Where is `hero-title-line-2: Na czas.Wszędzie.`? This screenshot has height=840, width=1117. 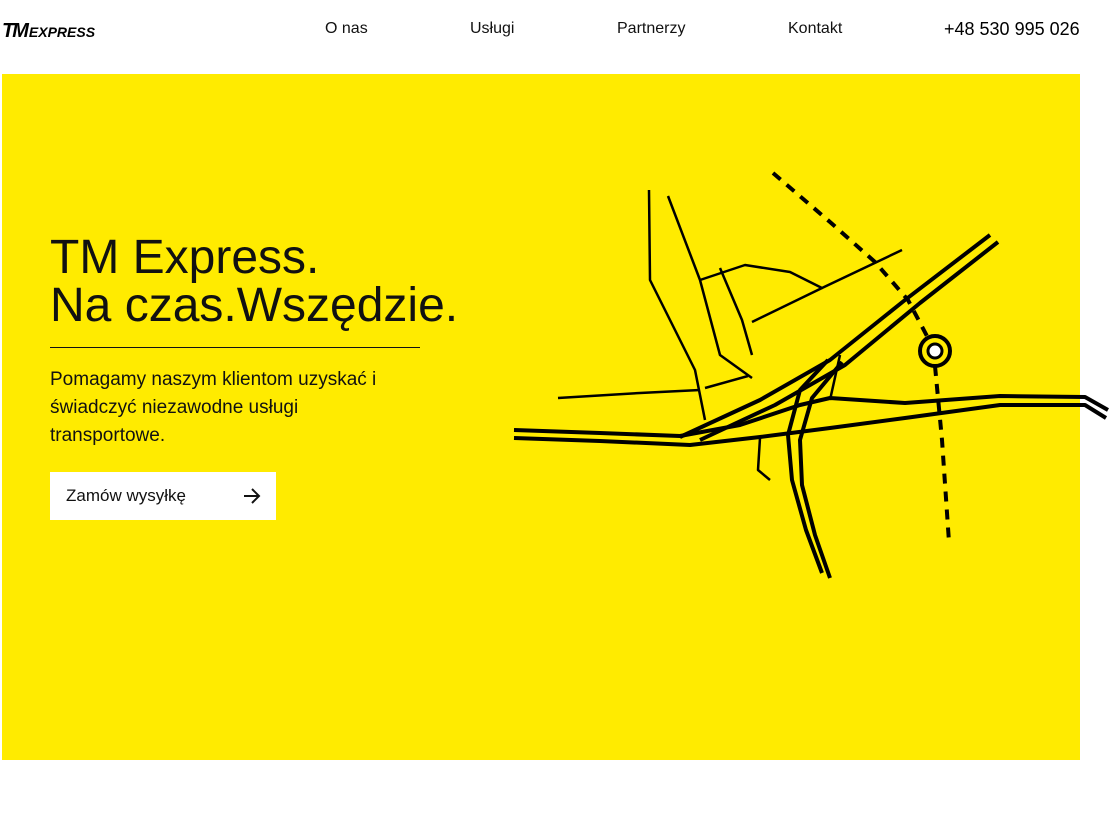 hero-title-line-2: Na czas.Wszędzie. is located at coordinates (254, 305).